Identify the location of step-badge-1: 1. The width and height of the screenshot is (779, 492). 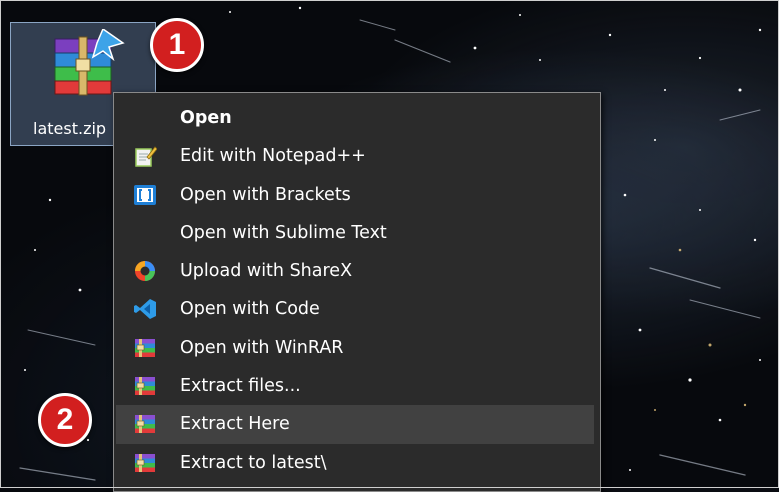
(177, 45).